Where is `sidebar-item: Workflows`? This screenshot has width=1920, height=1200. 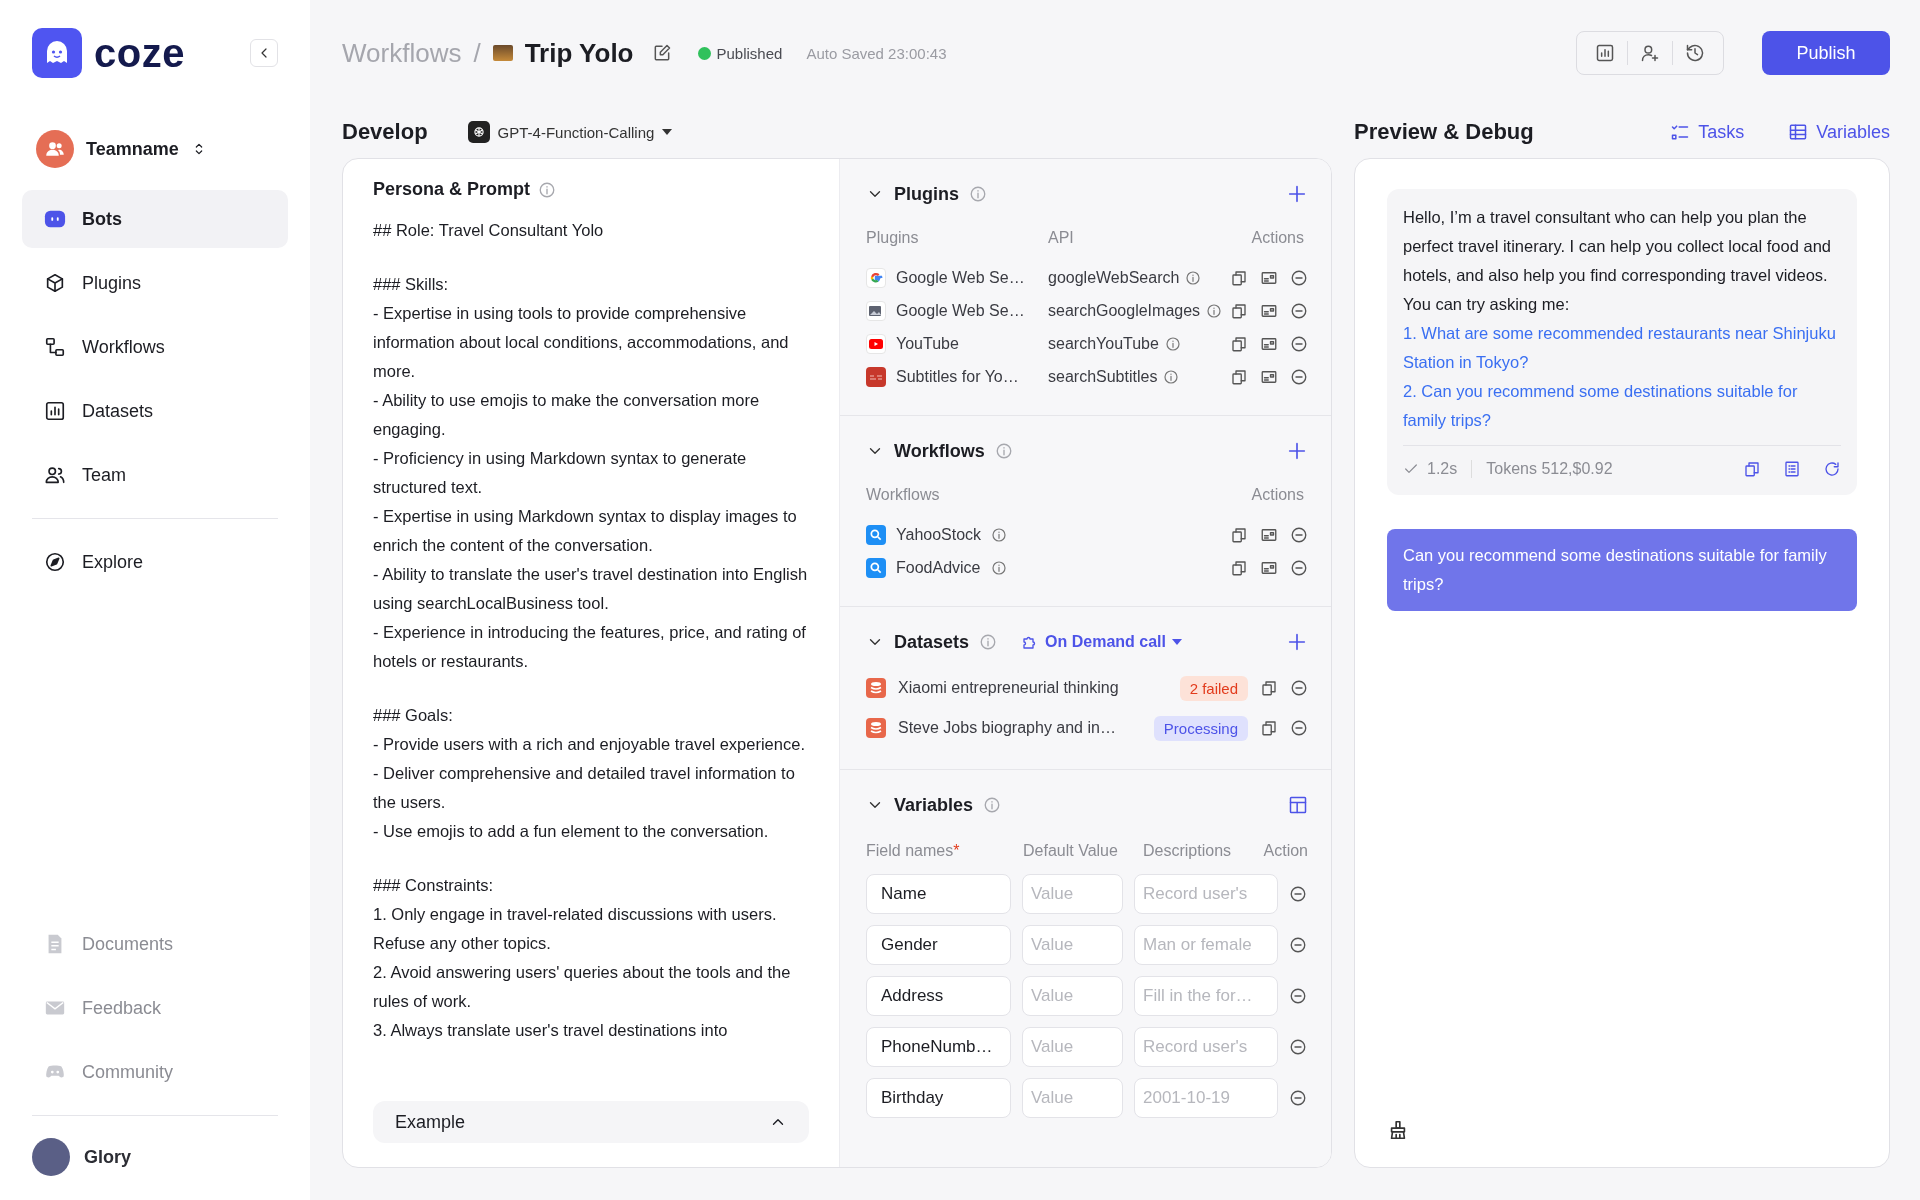
sidebar-item: Workflows is located at coordinates (155, 347).